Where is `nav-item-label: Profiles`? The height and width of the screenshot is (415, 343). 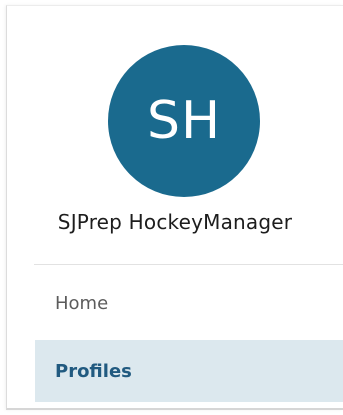 nav-item-label: Profiles is located at coordinates (93, 371).